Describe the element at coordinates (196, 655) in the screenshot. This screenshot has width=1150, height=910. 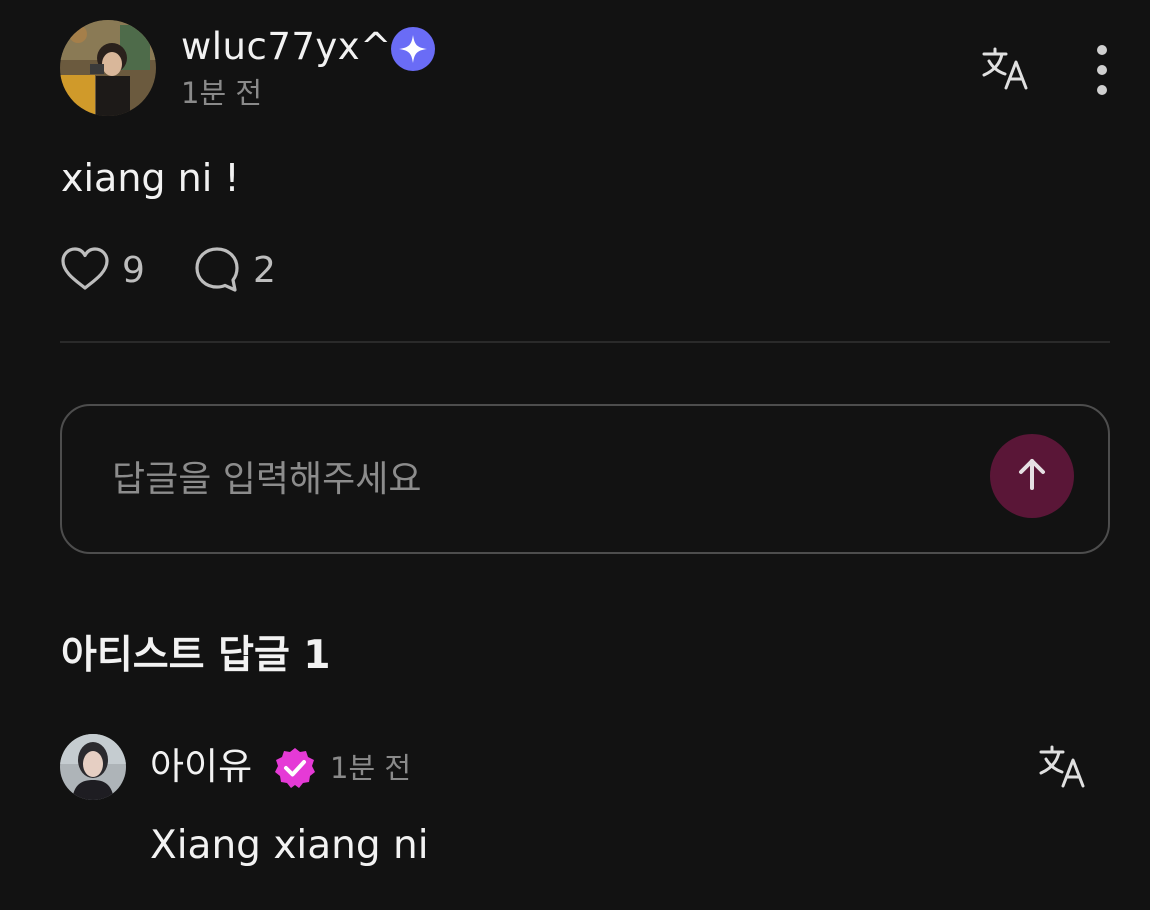
I see `artist-replies-heading: 아티스트 답글 1` at that location.